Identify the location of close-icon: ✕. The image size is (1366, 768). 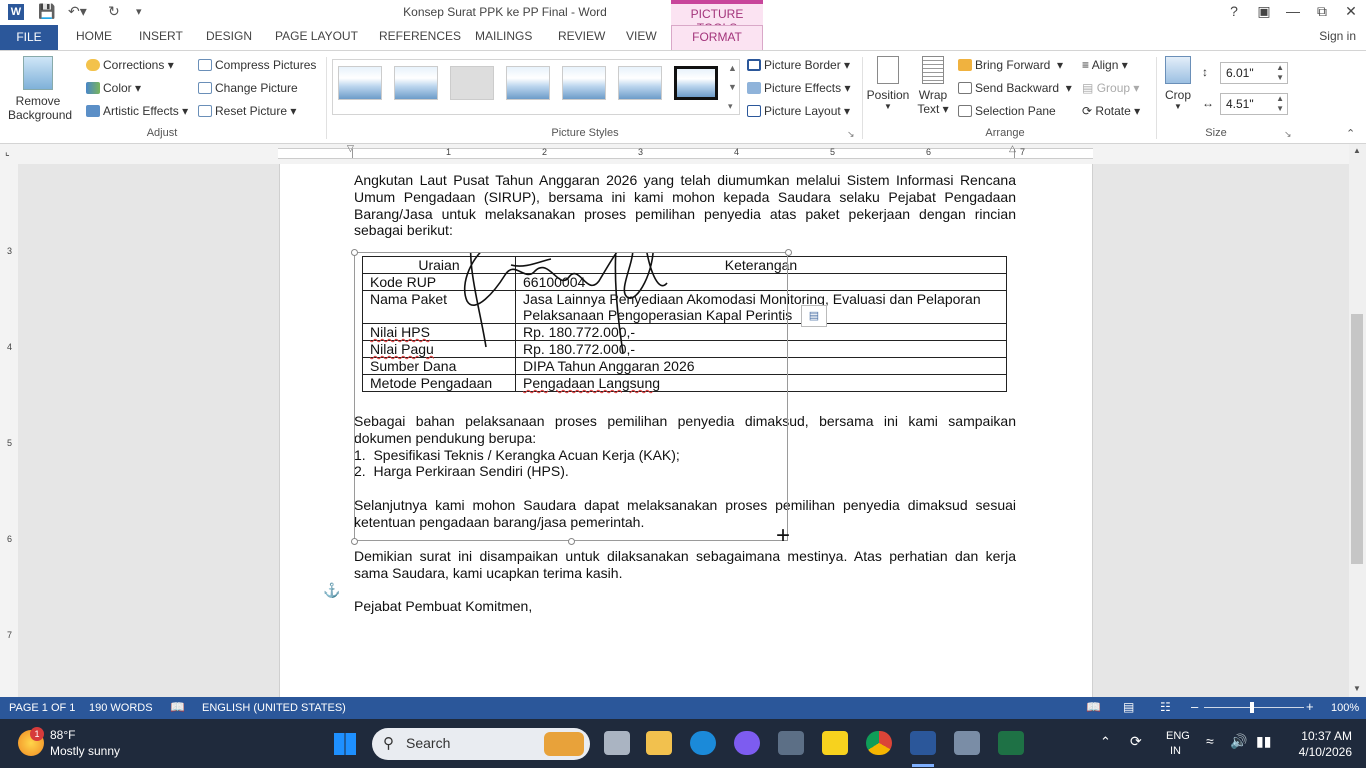
(1351, 11).